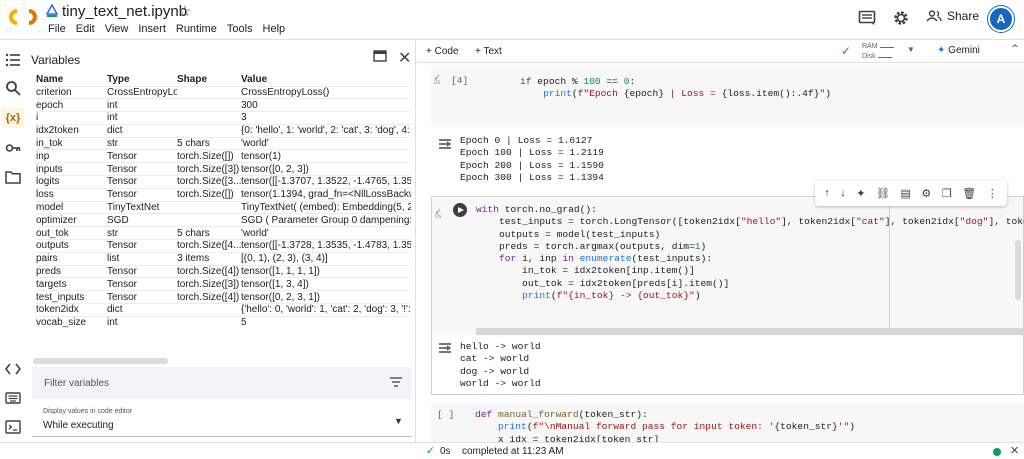 Image resolution: width=1024 pixels, height=459 pixels. Describe the element at coordinates (460, 210) in the screenshot. I see `run-cell-button` at that location.